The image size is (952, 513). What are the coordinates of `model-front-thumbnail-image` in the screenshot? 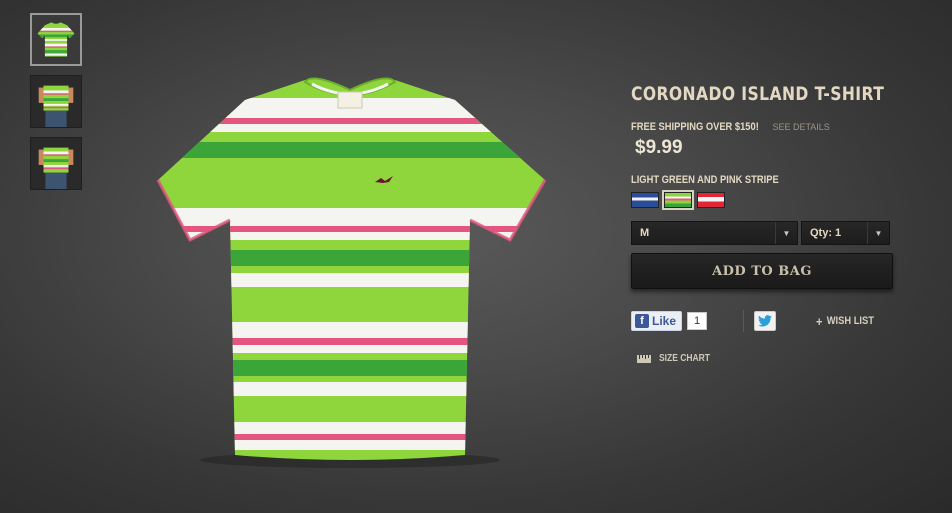 It's located at (56, 101).